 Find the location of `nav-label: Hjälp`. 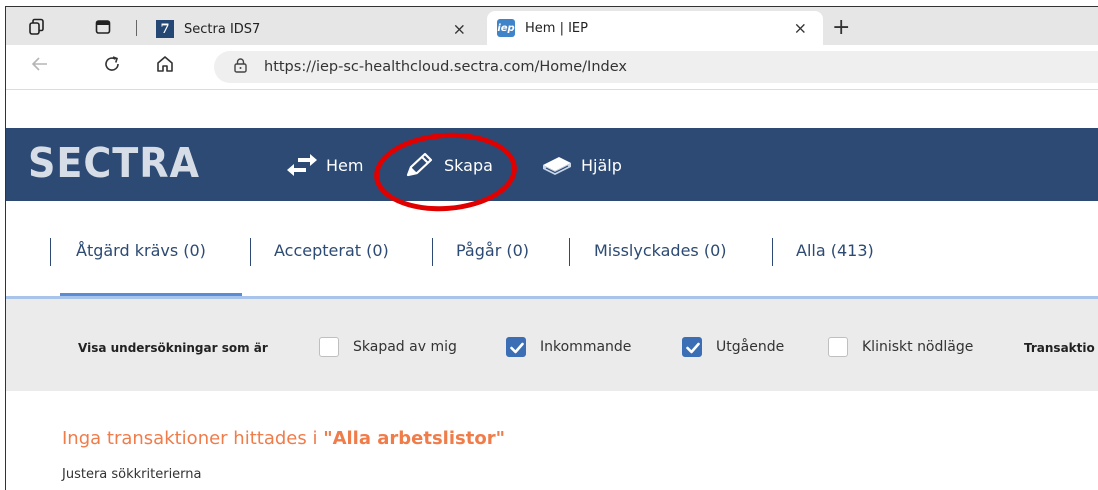

nav-label: Hjälp is located at coordinates (601, 165).